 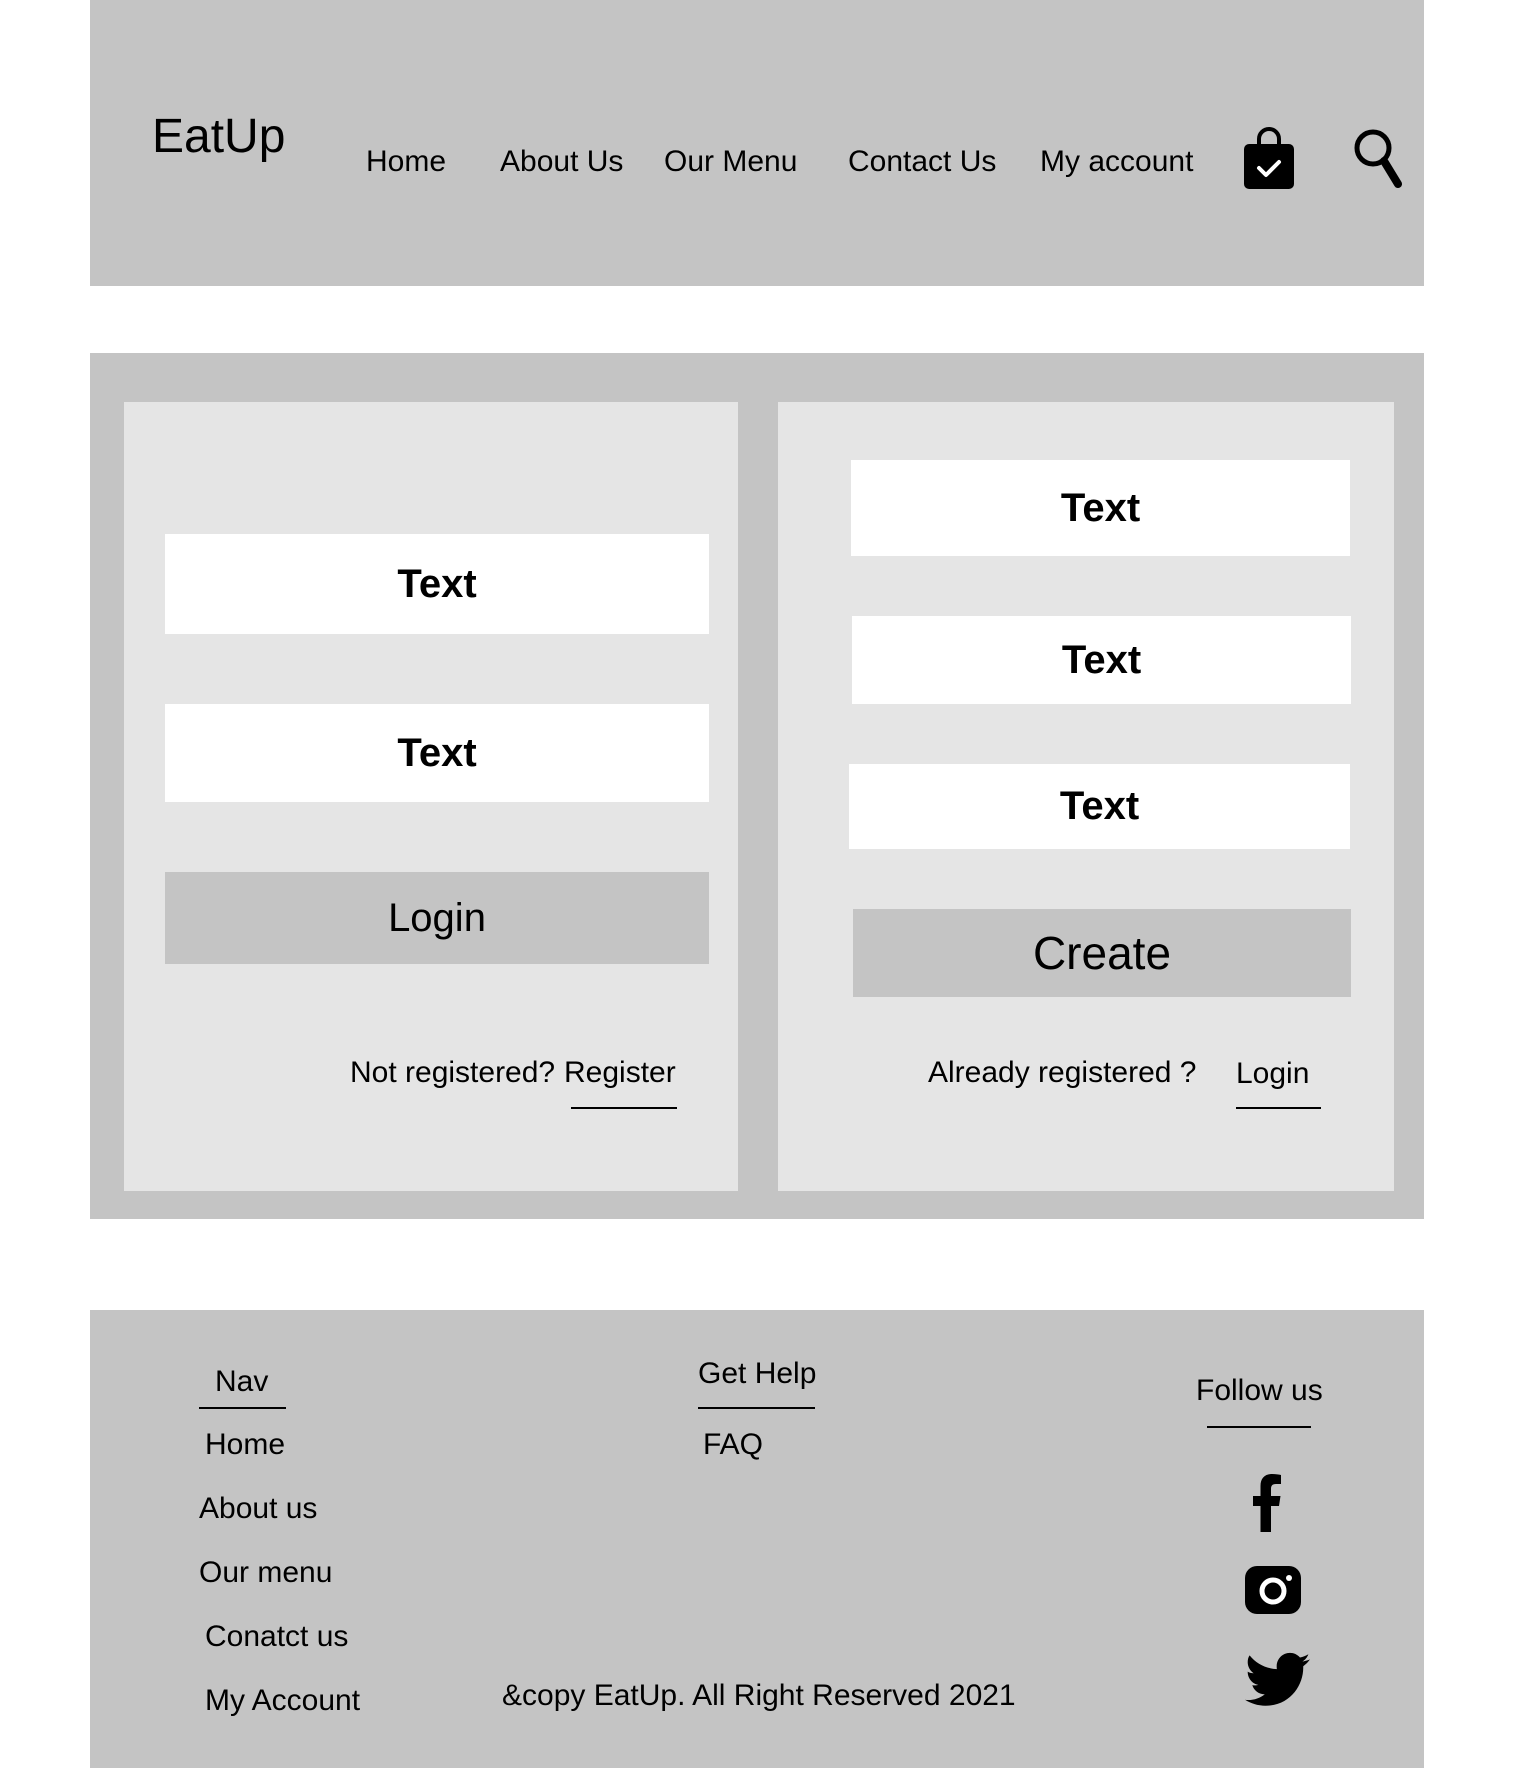 I want to click on nav-contact-us: Contact Us, so click(x=922, y=162).